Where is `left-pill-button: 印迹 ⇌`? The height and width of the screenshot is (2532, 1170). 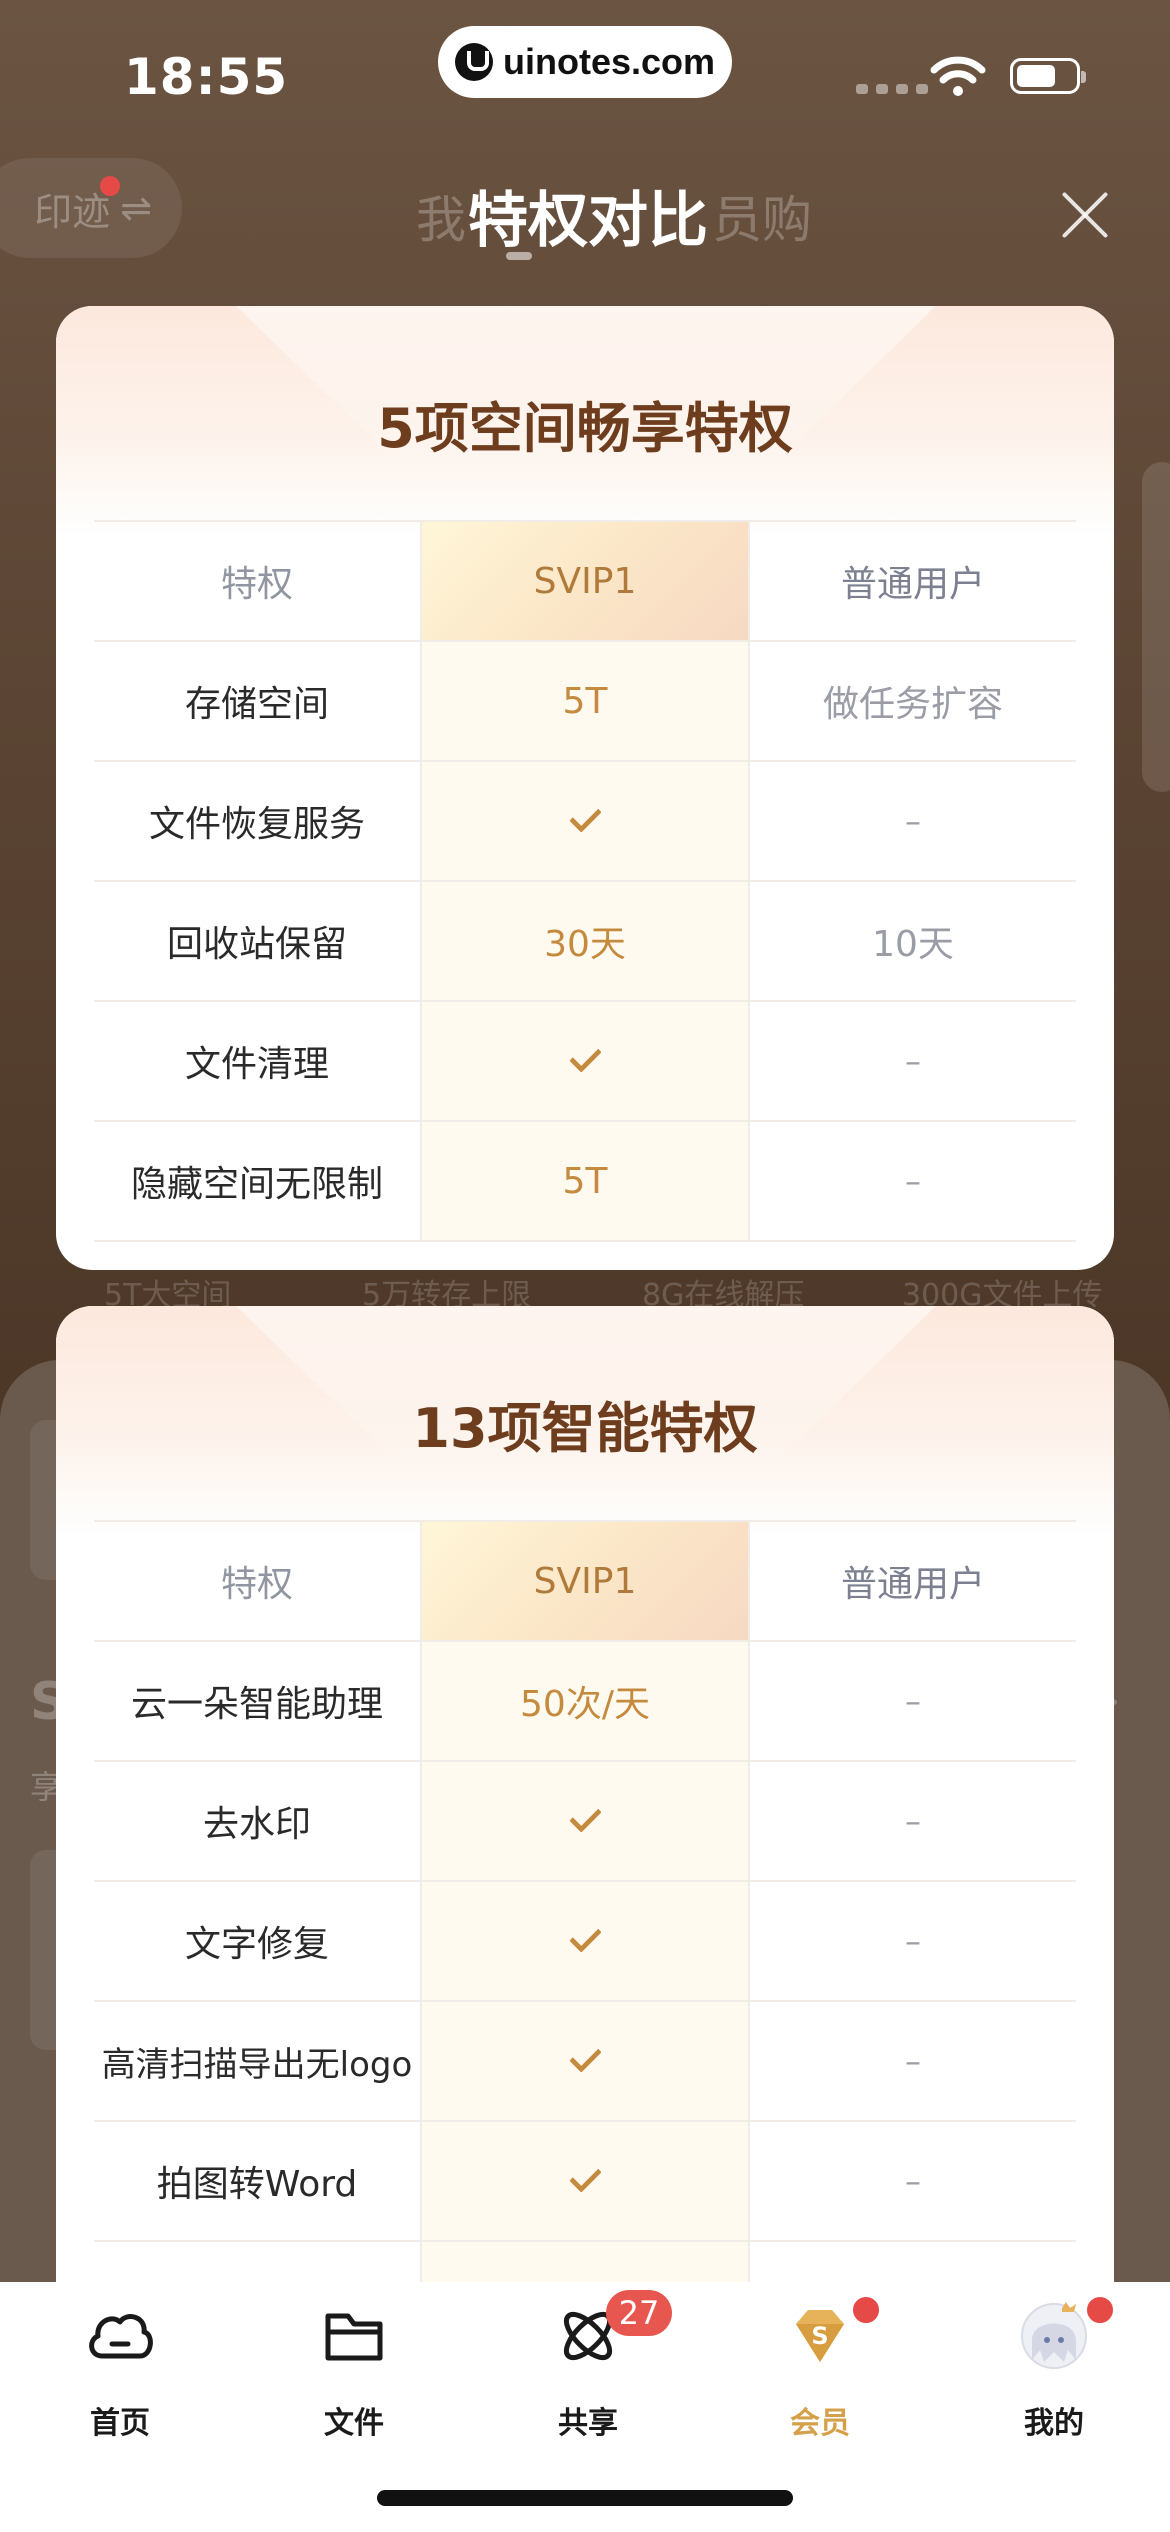 left-pill-button: 印迹 ⇌ is located at coordinates (91, 208).